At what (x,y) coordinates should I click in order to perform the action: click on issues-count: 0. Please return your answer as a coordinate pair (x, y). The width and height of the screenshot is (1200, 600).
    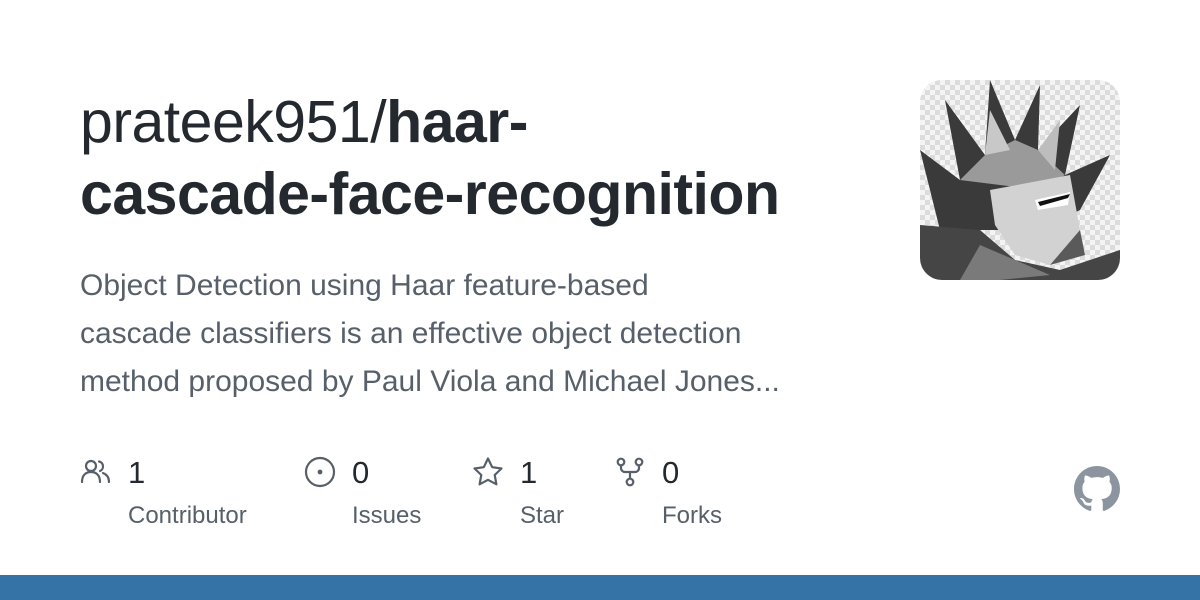
    Looking at the image, I should click on (361, 472).